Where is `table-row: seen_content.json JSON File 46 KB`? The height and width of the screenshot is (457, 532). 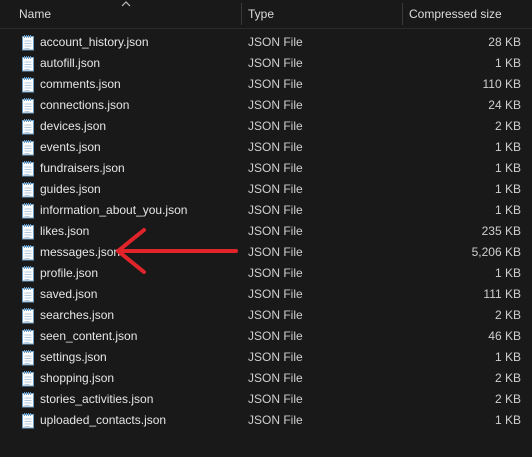
table-row: seen_content.json JSON File 46 KB is located at coordinates (266, 336).